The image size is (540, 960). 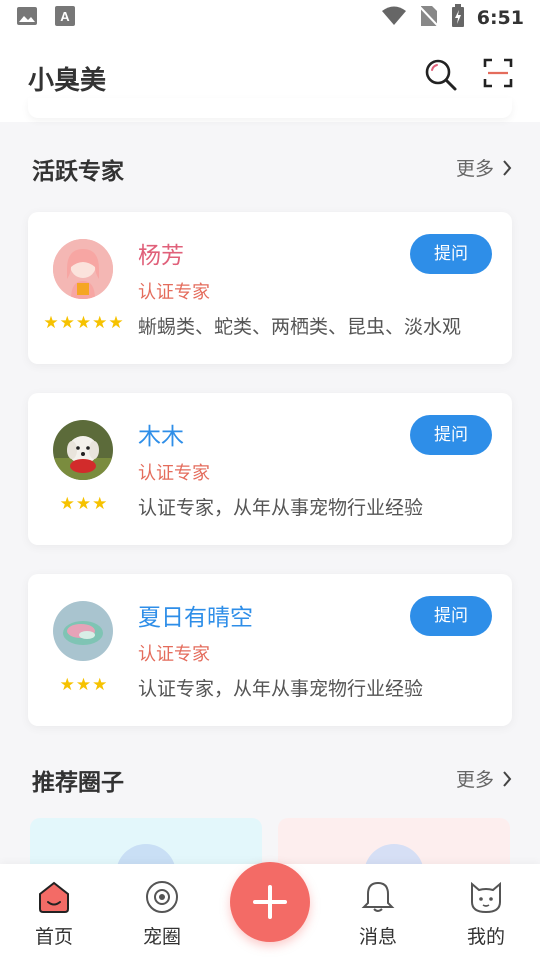 What do you see at coordinates (270, 108) in the screenshot?
I see `banner-card-edge` at bounding box center [270, 108].